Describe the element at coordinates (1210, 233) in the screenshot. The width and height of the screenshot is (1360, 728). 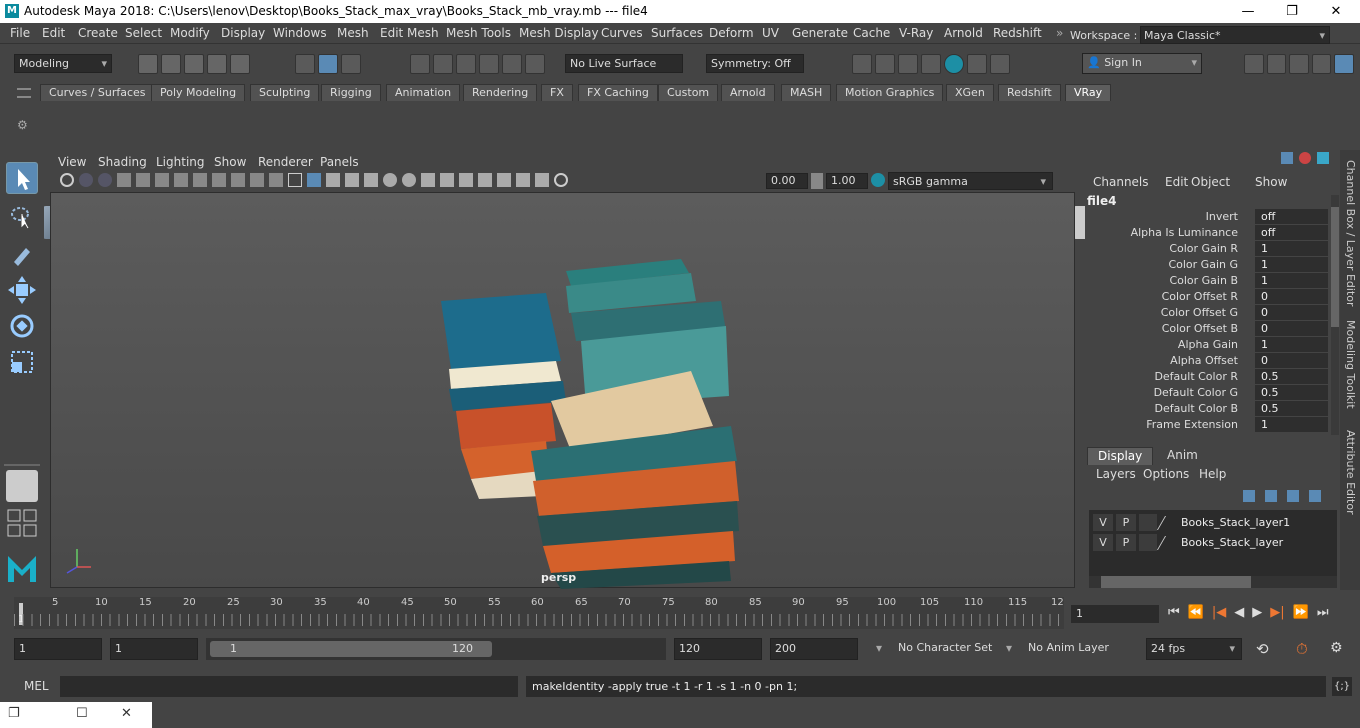
I see `channel-row-alpha-is-luminance: Alpha Is Luminance off` at that location.